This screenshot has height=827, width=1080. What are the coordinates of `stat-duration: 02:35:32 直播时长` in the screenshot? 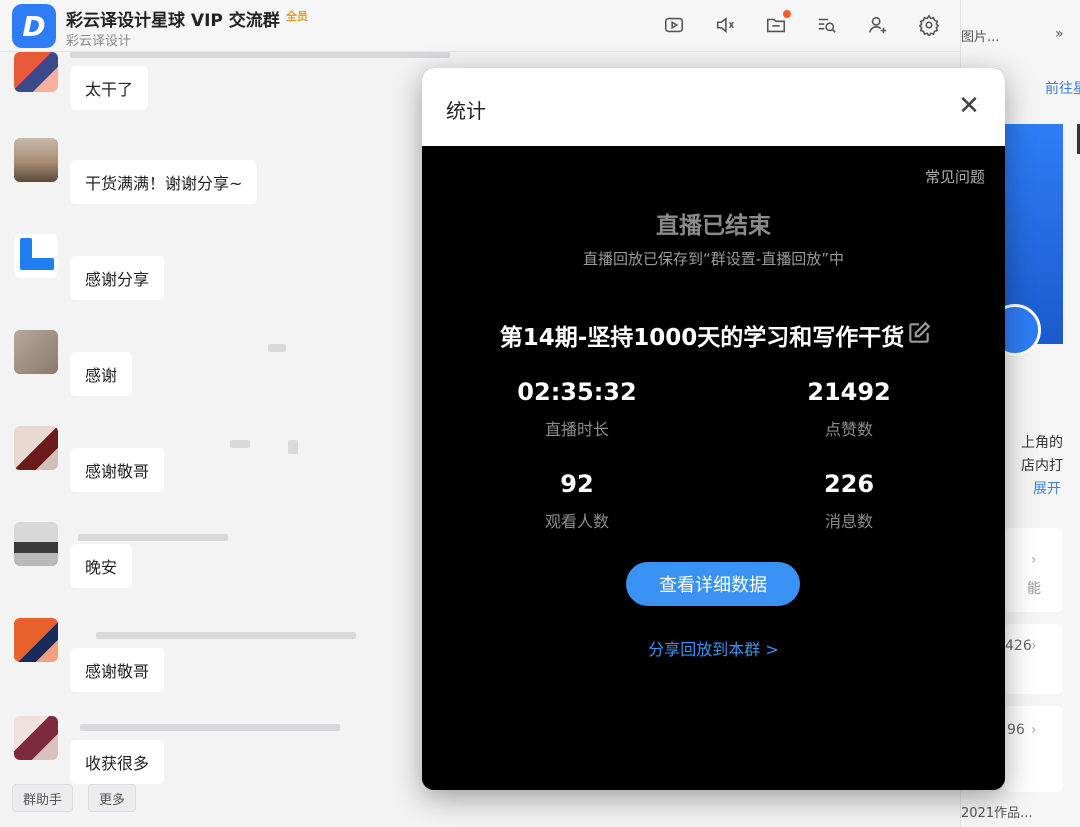 It's located at (577, 409).